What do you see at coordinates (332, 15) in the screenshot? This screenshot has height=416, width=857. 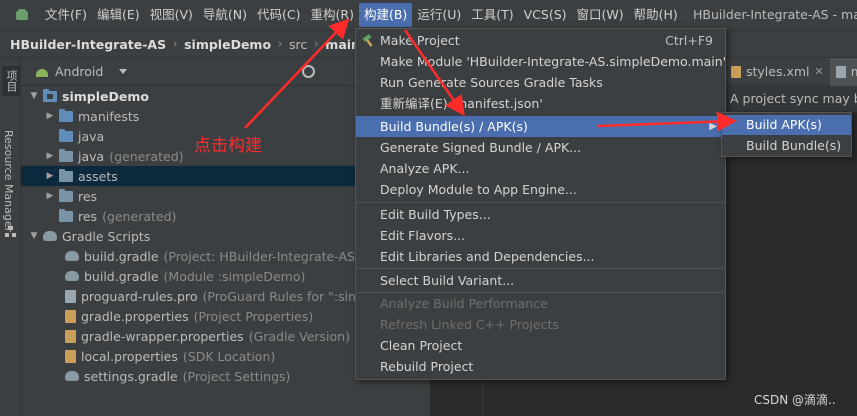 I see `menu-refactor: 重构(R)` at bounding box center [332, 15].